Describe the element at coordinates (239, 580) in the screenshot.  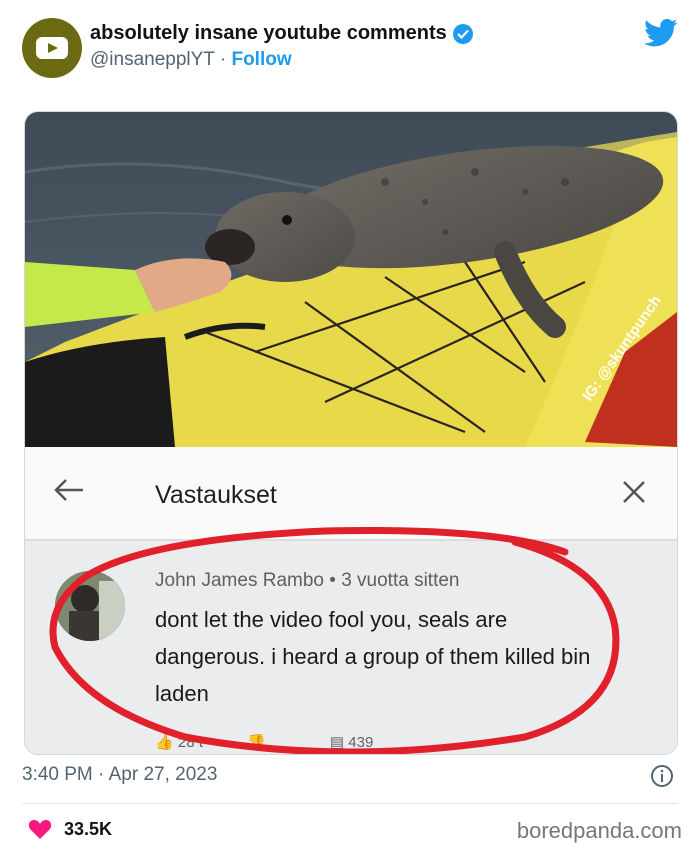
I see `comment-author: John James Rambo` at that location.